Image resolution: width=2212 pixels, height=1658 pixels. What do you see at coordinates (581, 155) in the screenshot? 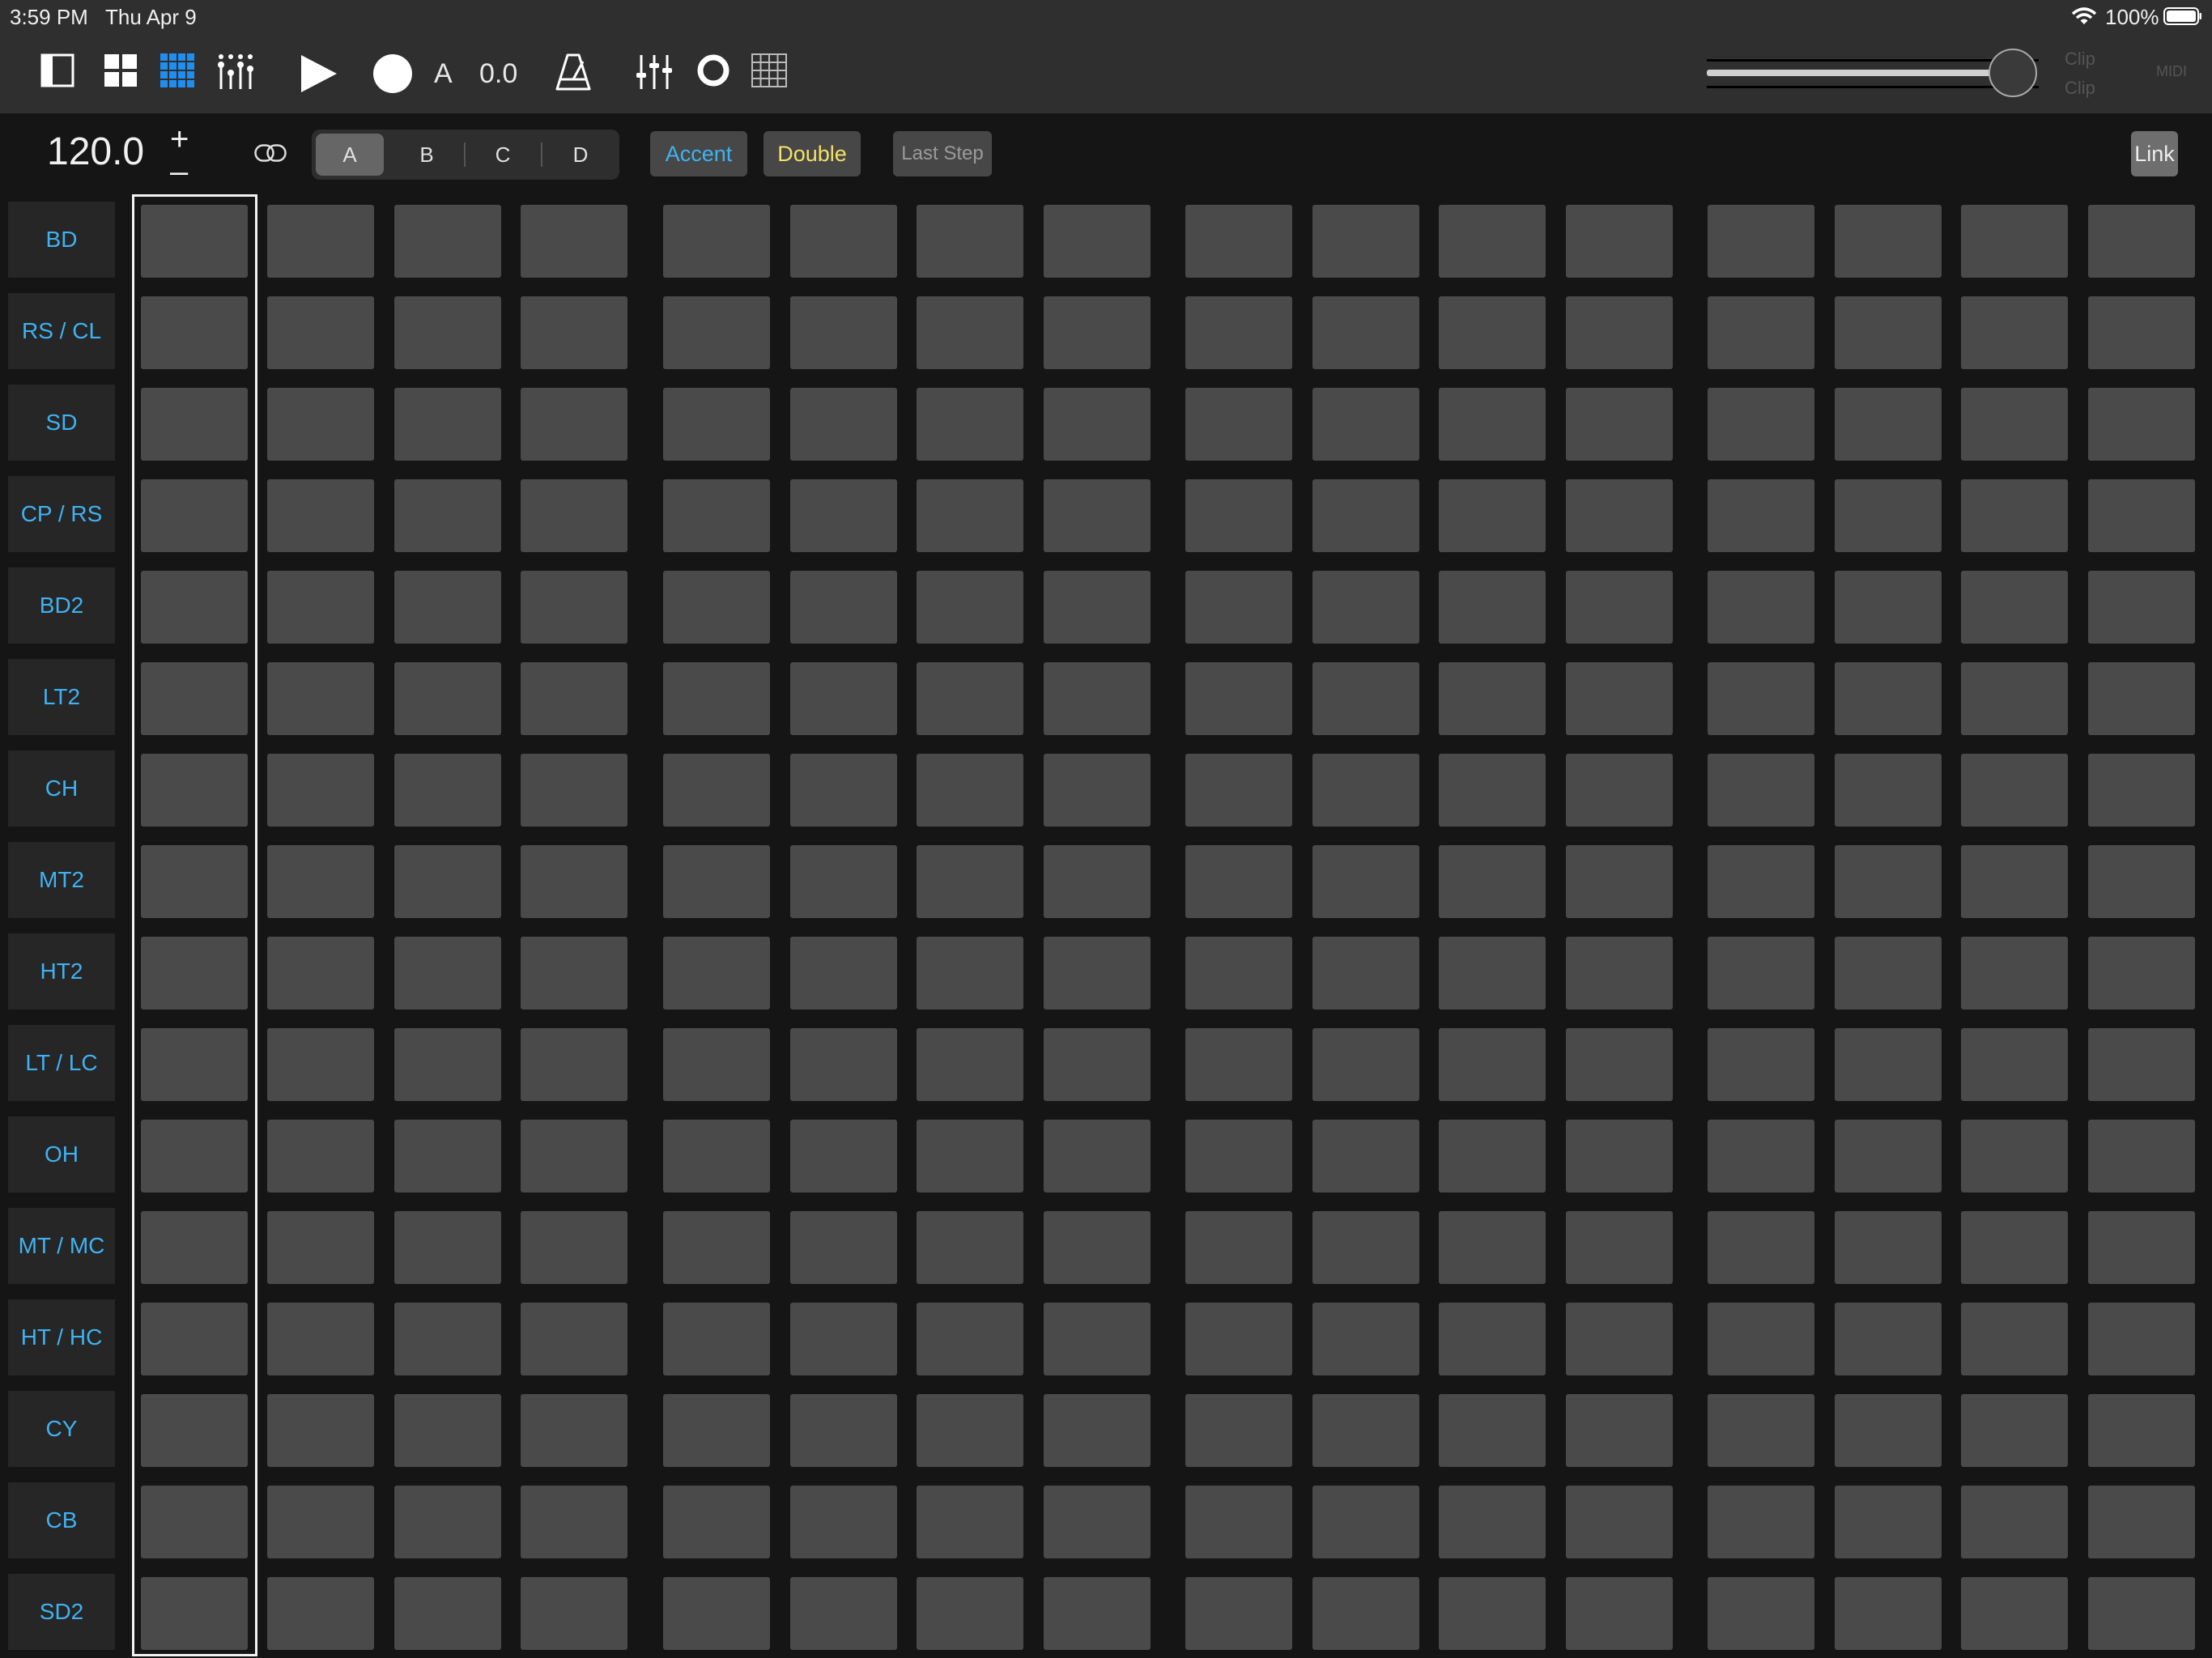
I see `pattern-d-button: D` at bounding box center [581, 155].